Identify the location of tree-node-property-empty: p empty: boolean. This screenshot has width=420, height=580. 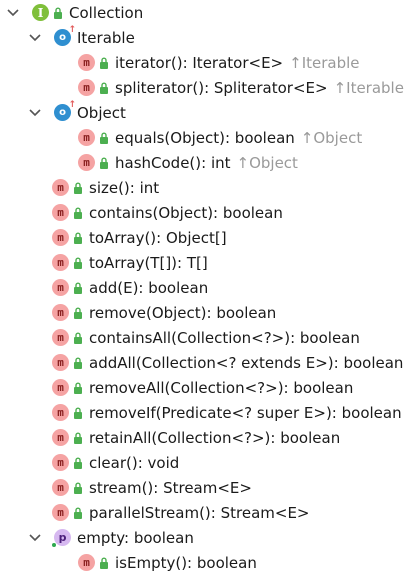
(111, 537).